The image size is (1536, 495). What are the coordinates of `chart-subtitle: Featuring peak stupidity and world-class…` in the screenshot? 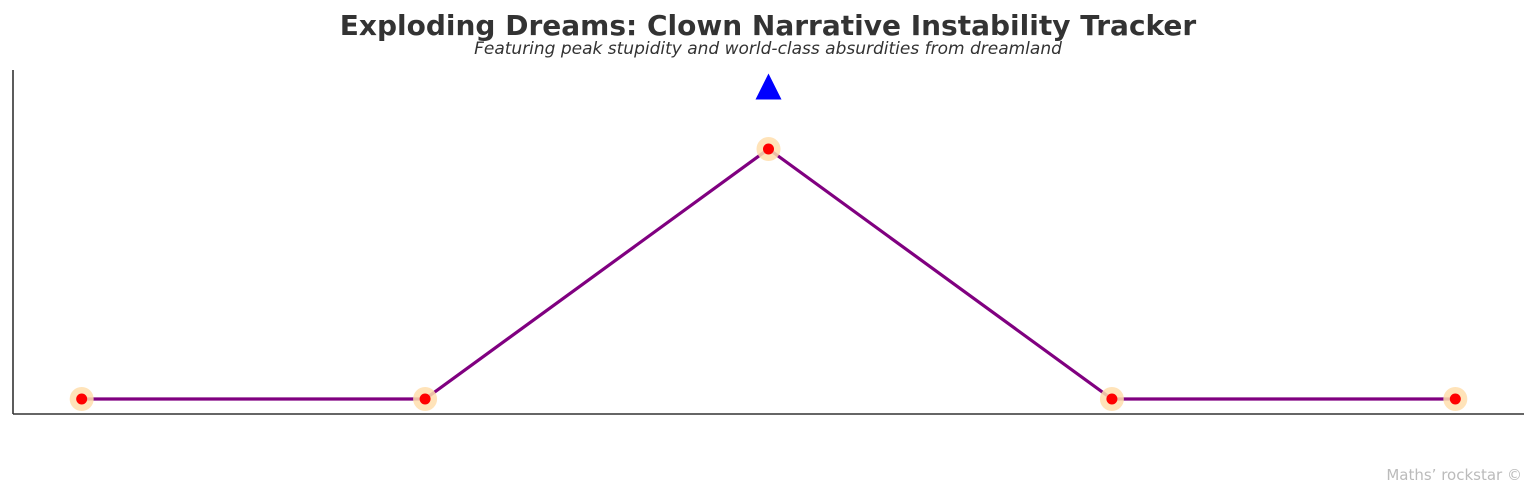 It's located at (768, 49).